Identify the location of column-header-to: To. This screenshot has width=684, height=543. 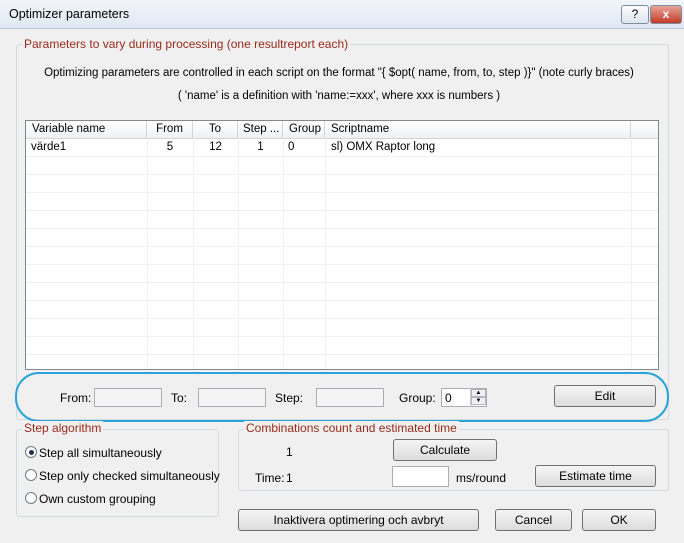
(215, 129).